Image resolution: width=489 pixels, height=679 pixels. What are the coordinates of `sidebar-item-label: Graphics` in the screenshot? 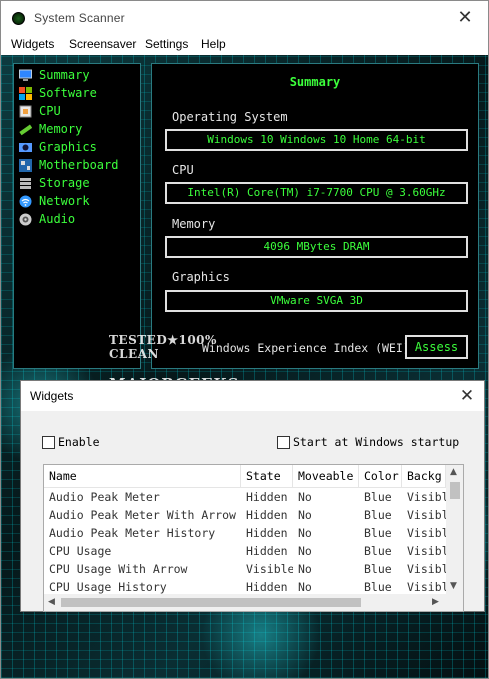 It's located at (68, 147).